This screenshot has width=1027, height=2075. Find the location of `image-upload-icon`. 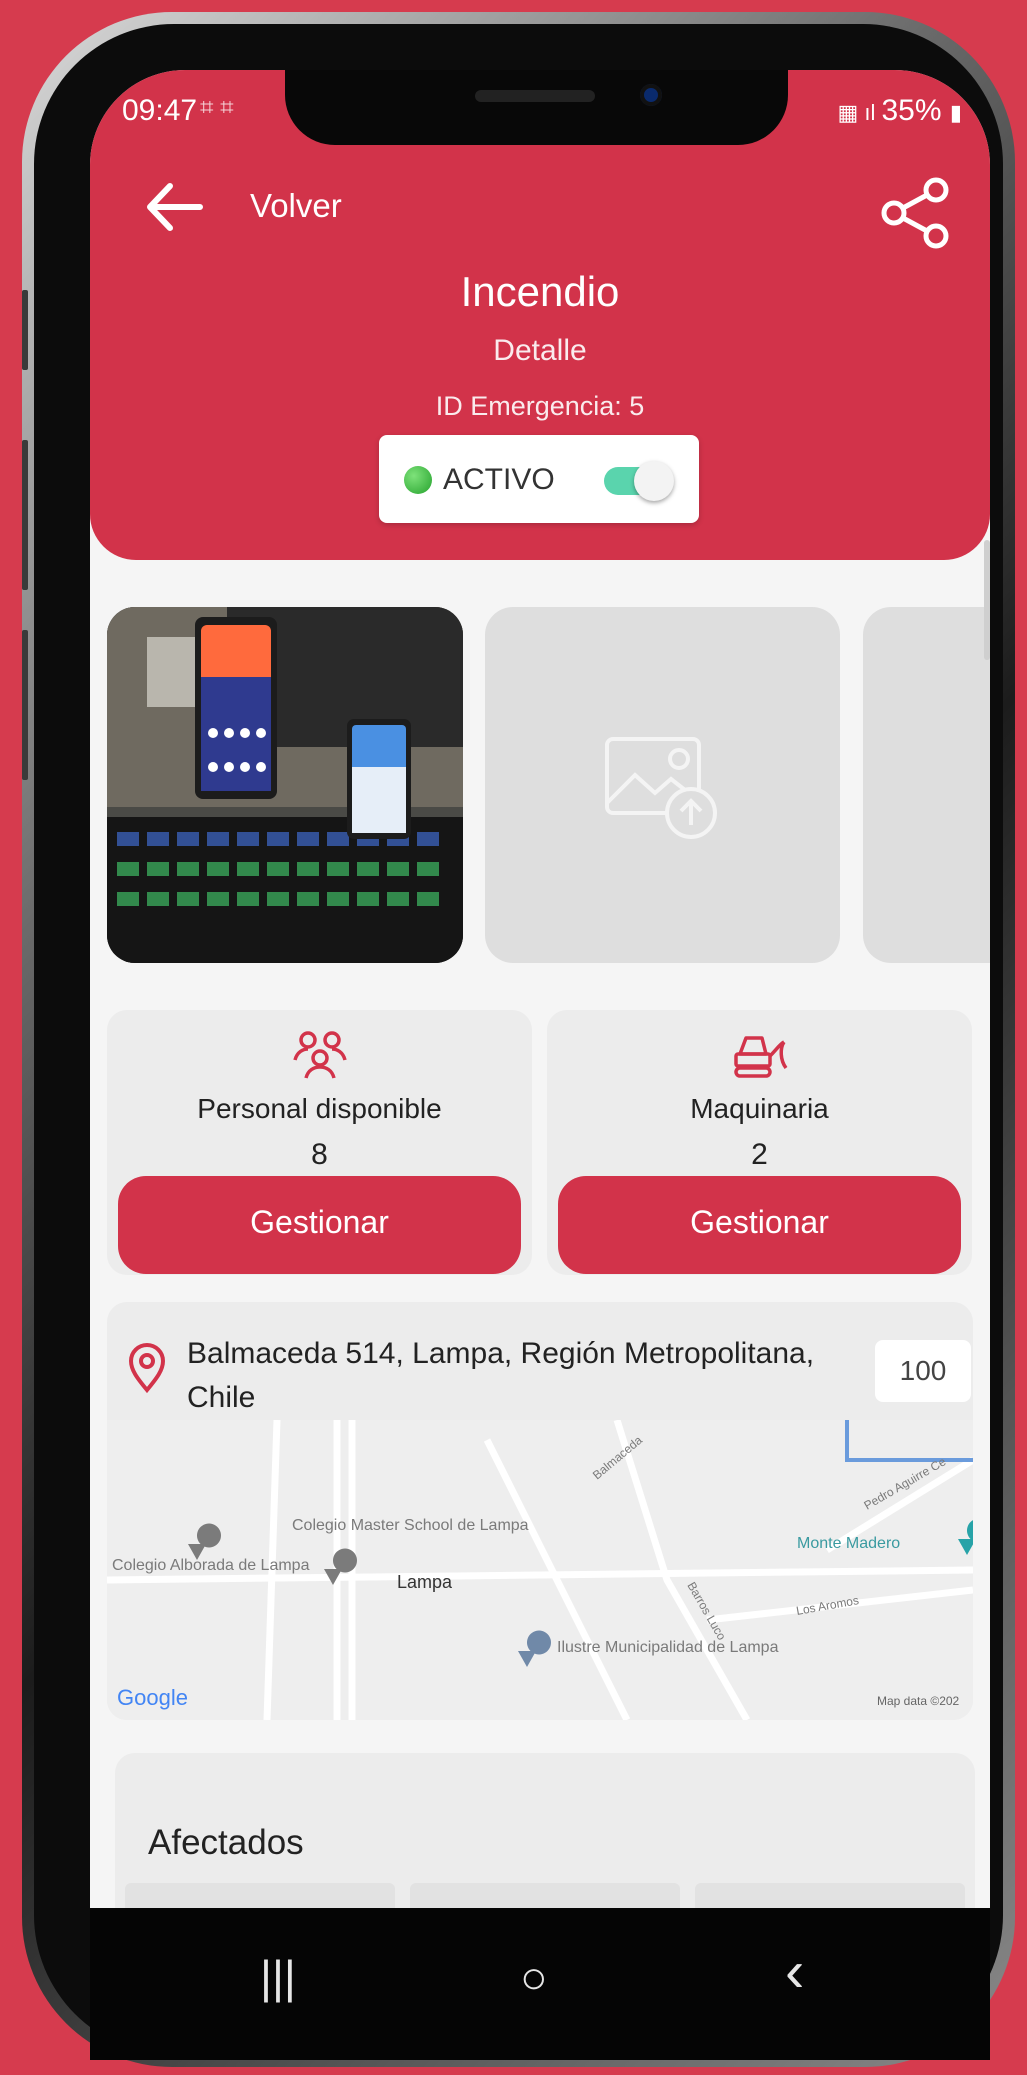

image-upload-icon is located at coordinates (661, 788).